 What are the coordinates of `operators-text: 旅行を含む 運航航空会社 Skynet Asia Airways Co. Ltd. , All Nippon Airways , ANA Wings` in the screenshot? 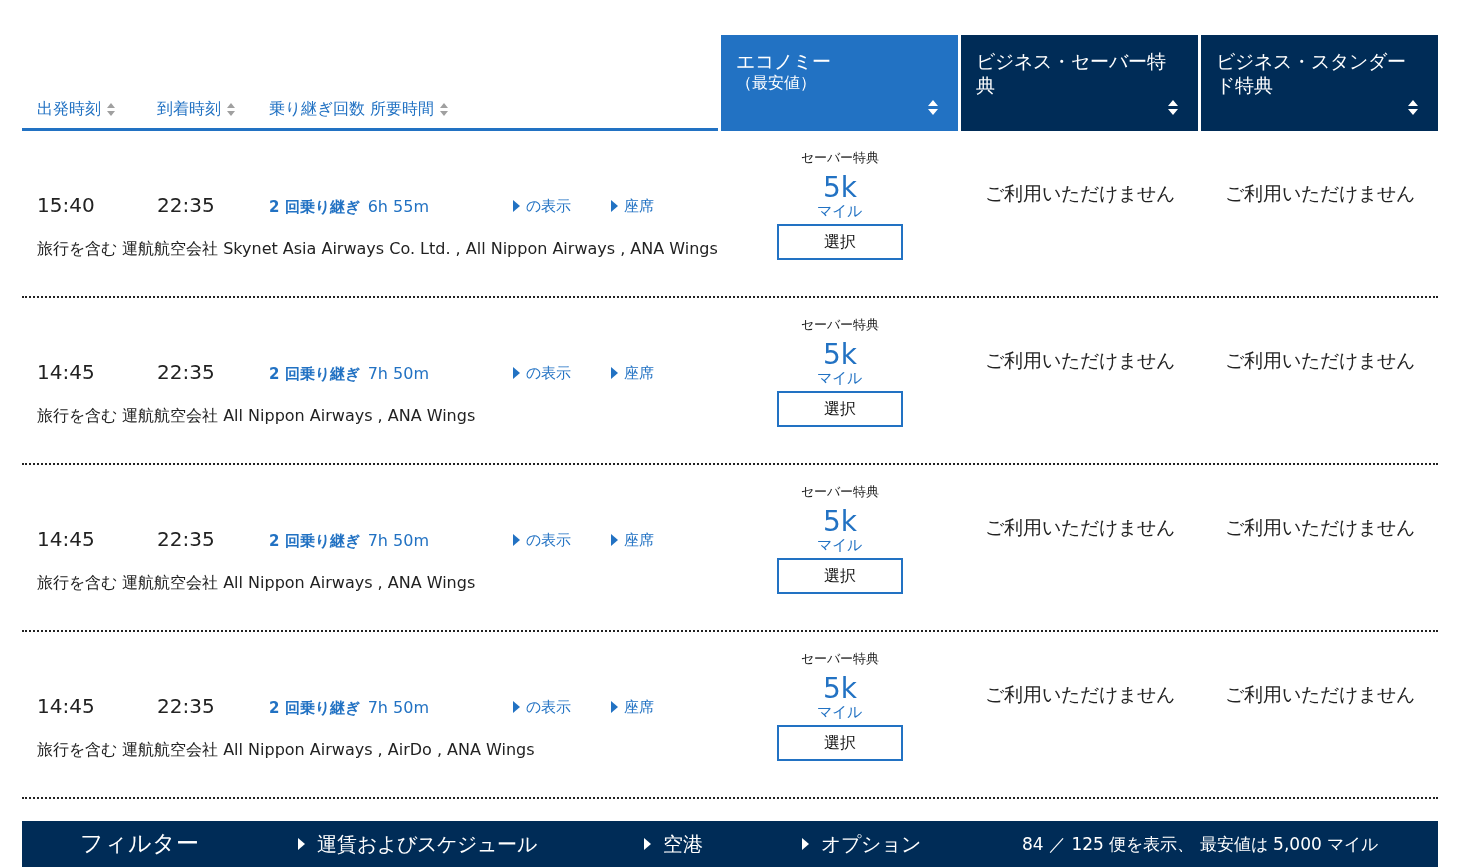 It's located at (377, 249).